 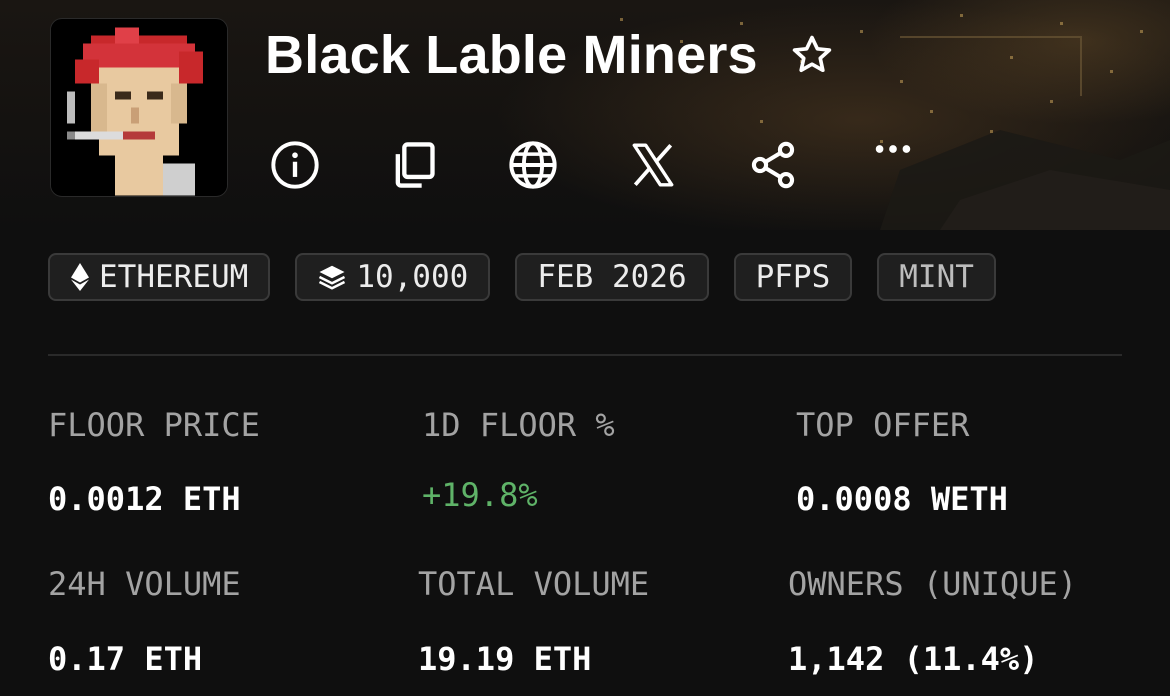 I want to click on info-icon, so click(x=295, y=165).